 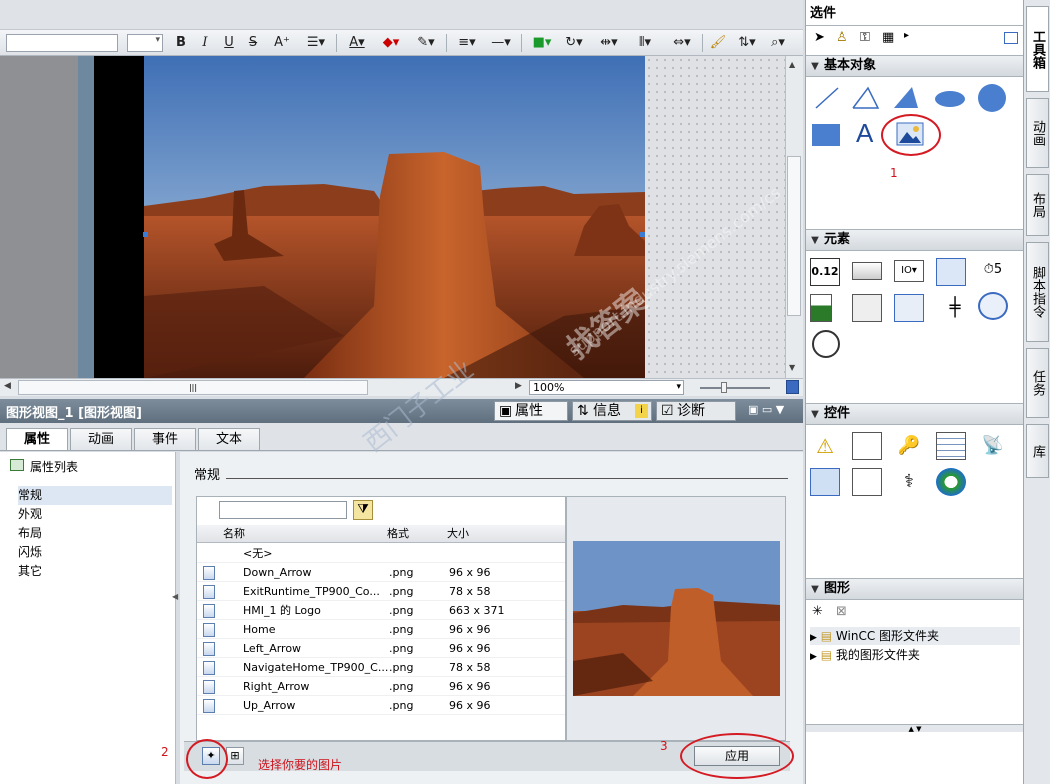 I want to click on collapse-nav-icon: ◀, so click(x=175, y=596).